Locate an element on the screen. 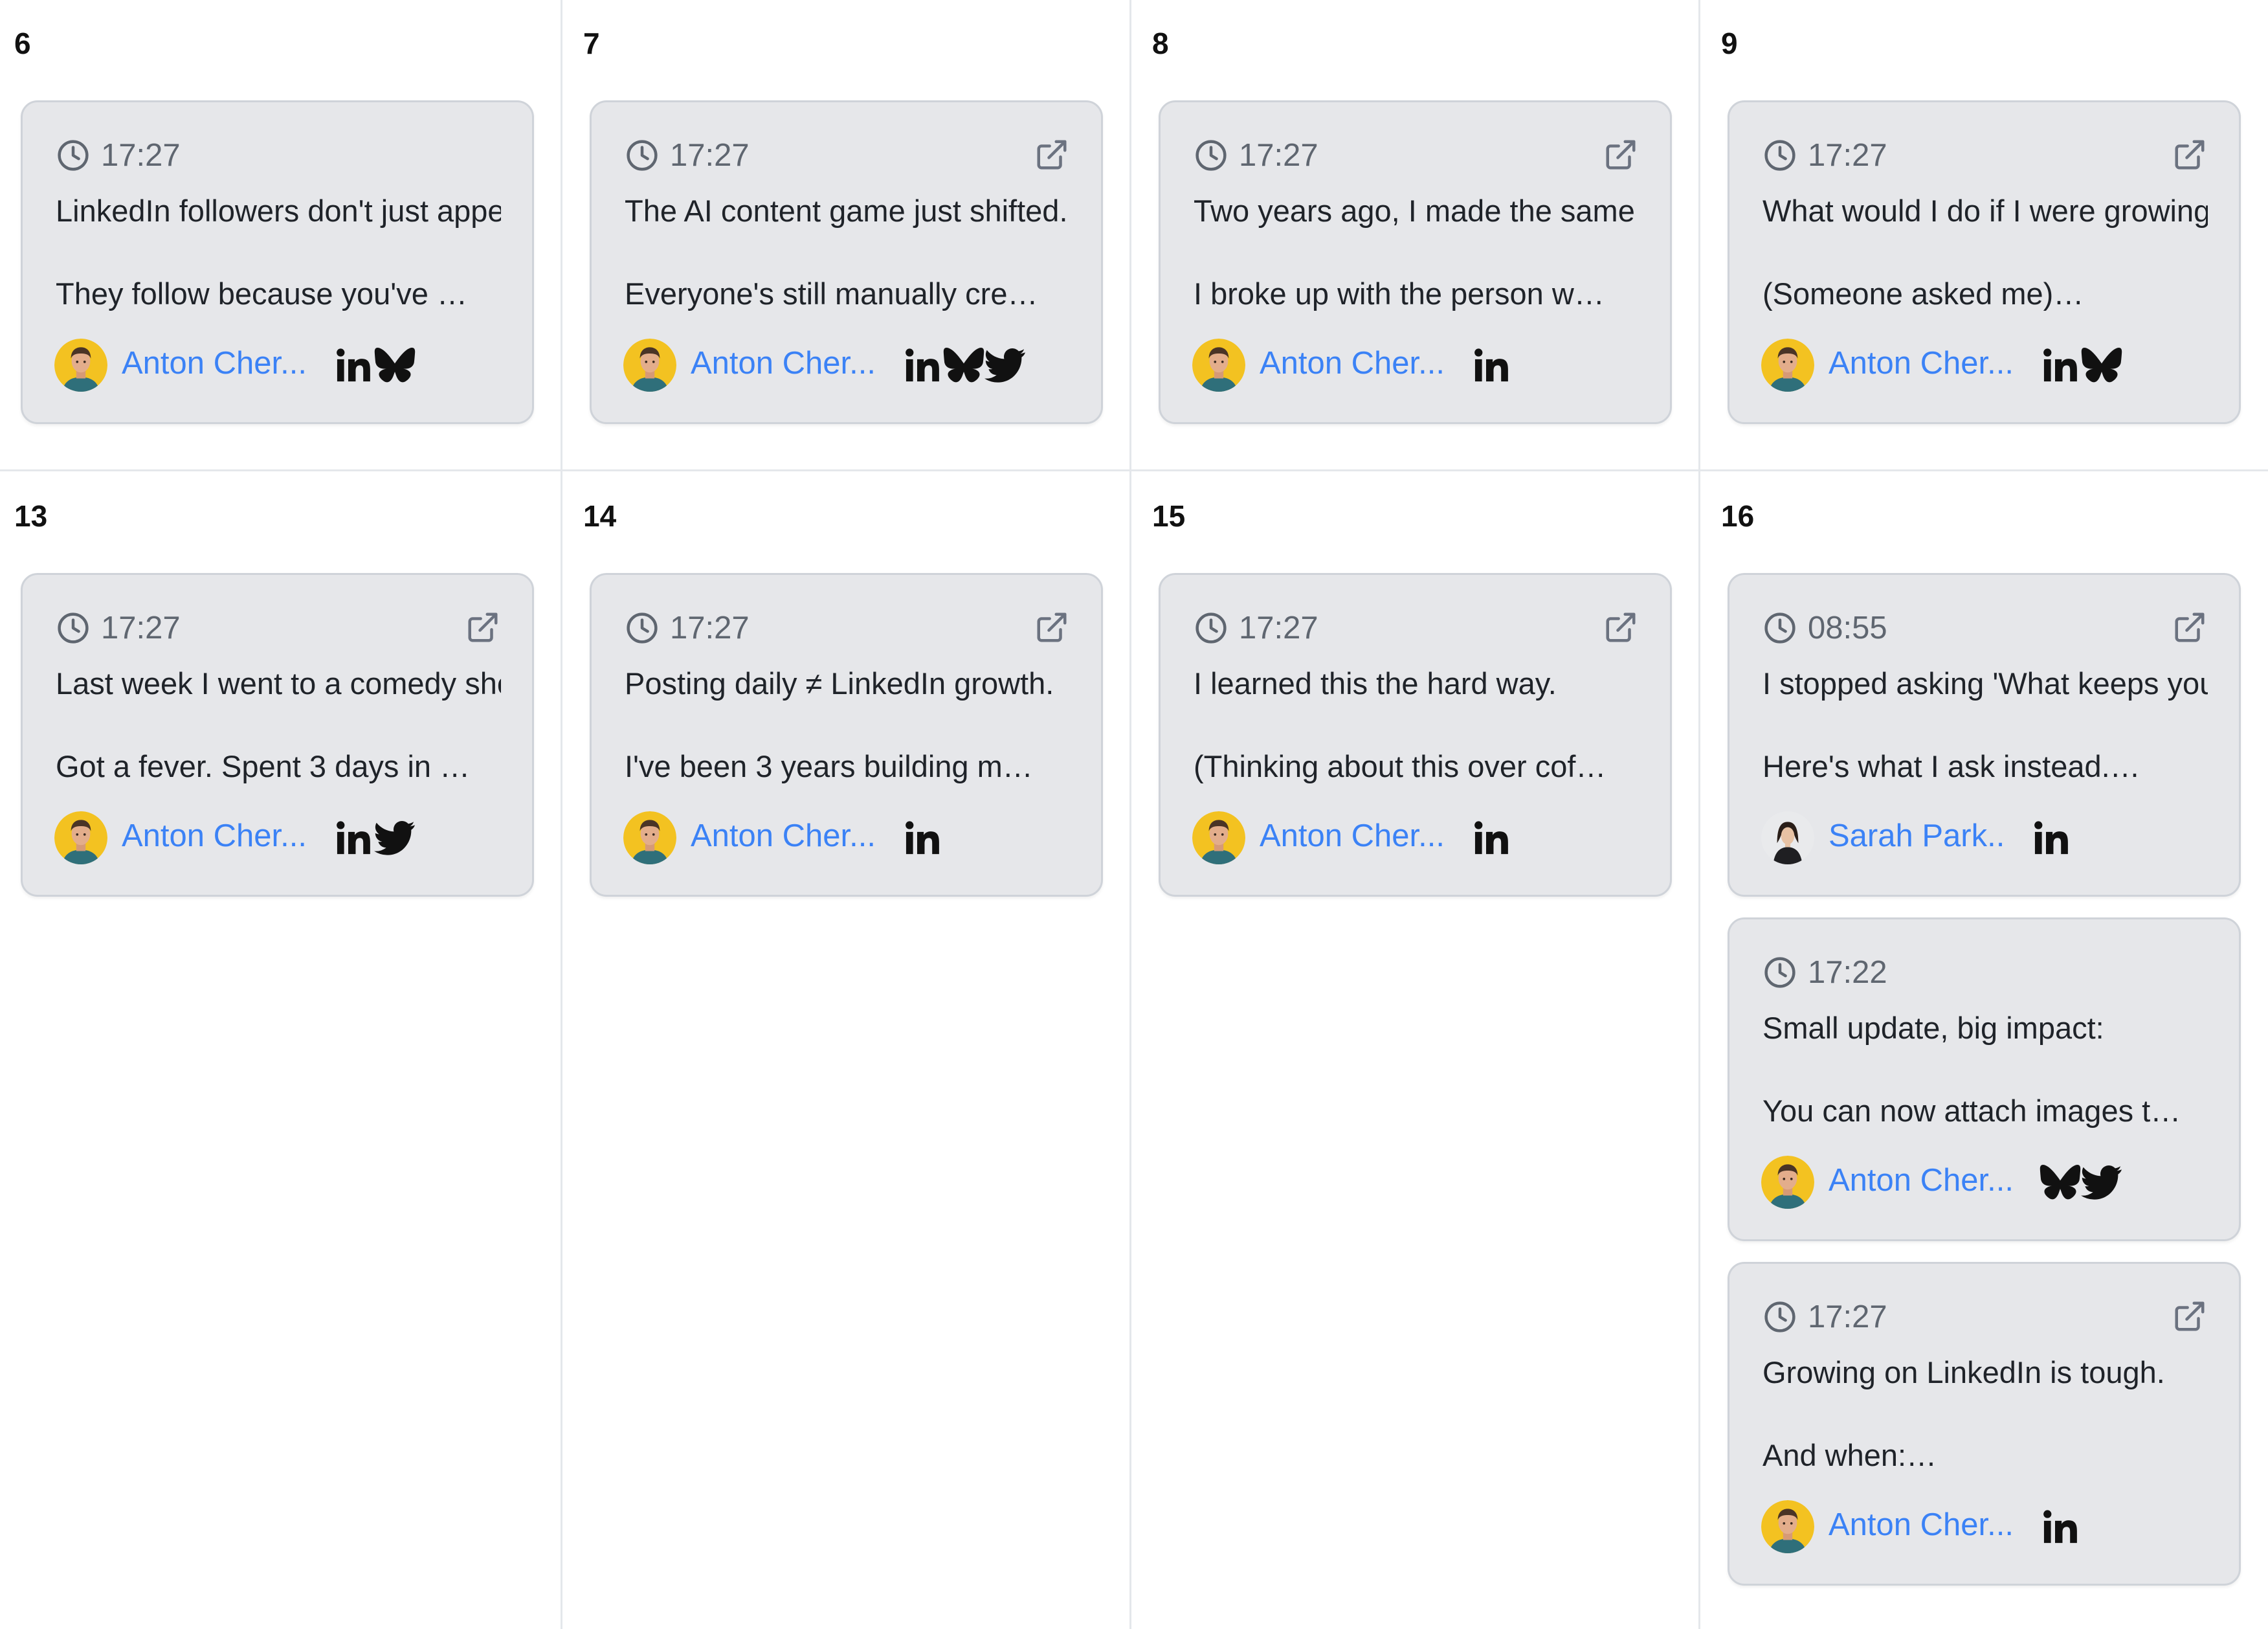 The width and height of the screenshot is (2268, 1629). row-divider is located at coordinates (1134, 470).